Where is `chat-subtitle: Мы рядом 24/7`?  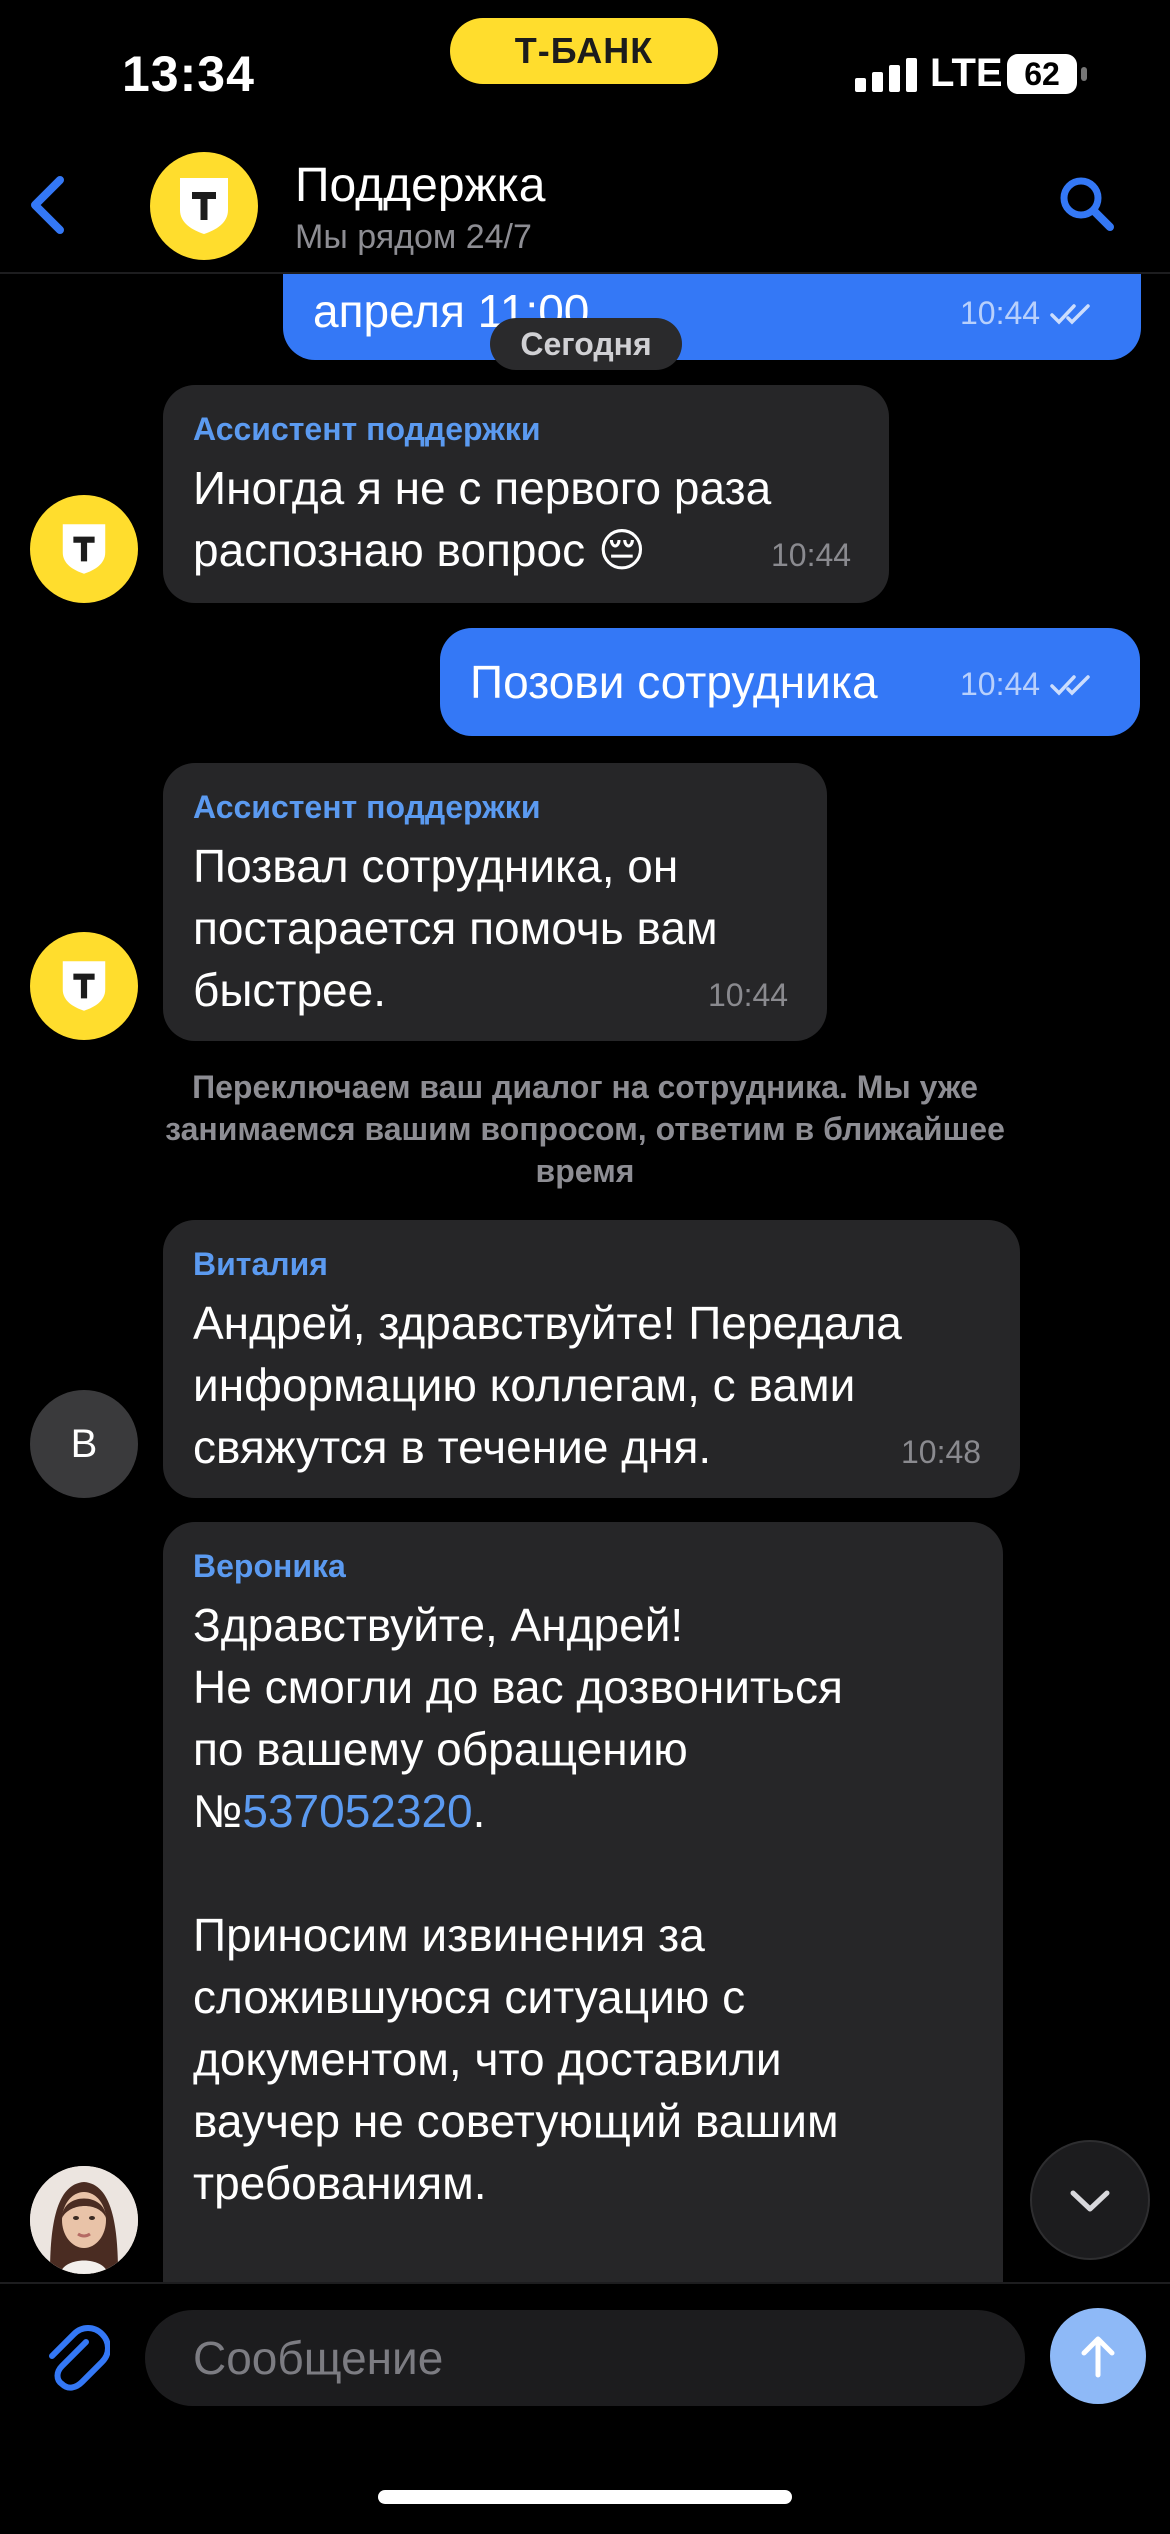 chat-subtitle: Мы рядом 24/7 is located at coordinates (413, 237).